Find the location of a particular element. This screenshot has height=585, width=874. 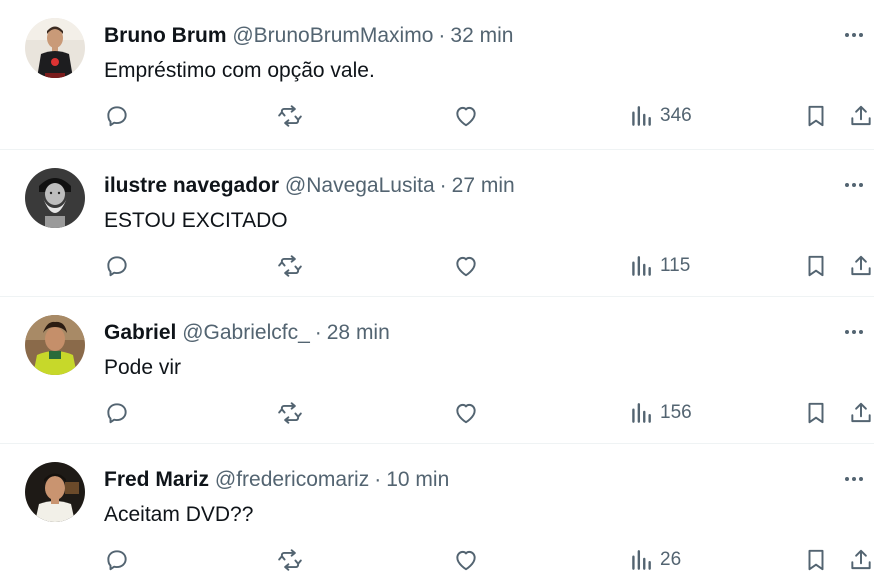

views-button: 115 is located at coordinates (659, 266).